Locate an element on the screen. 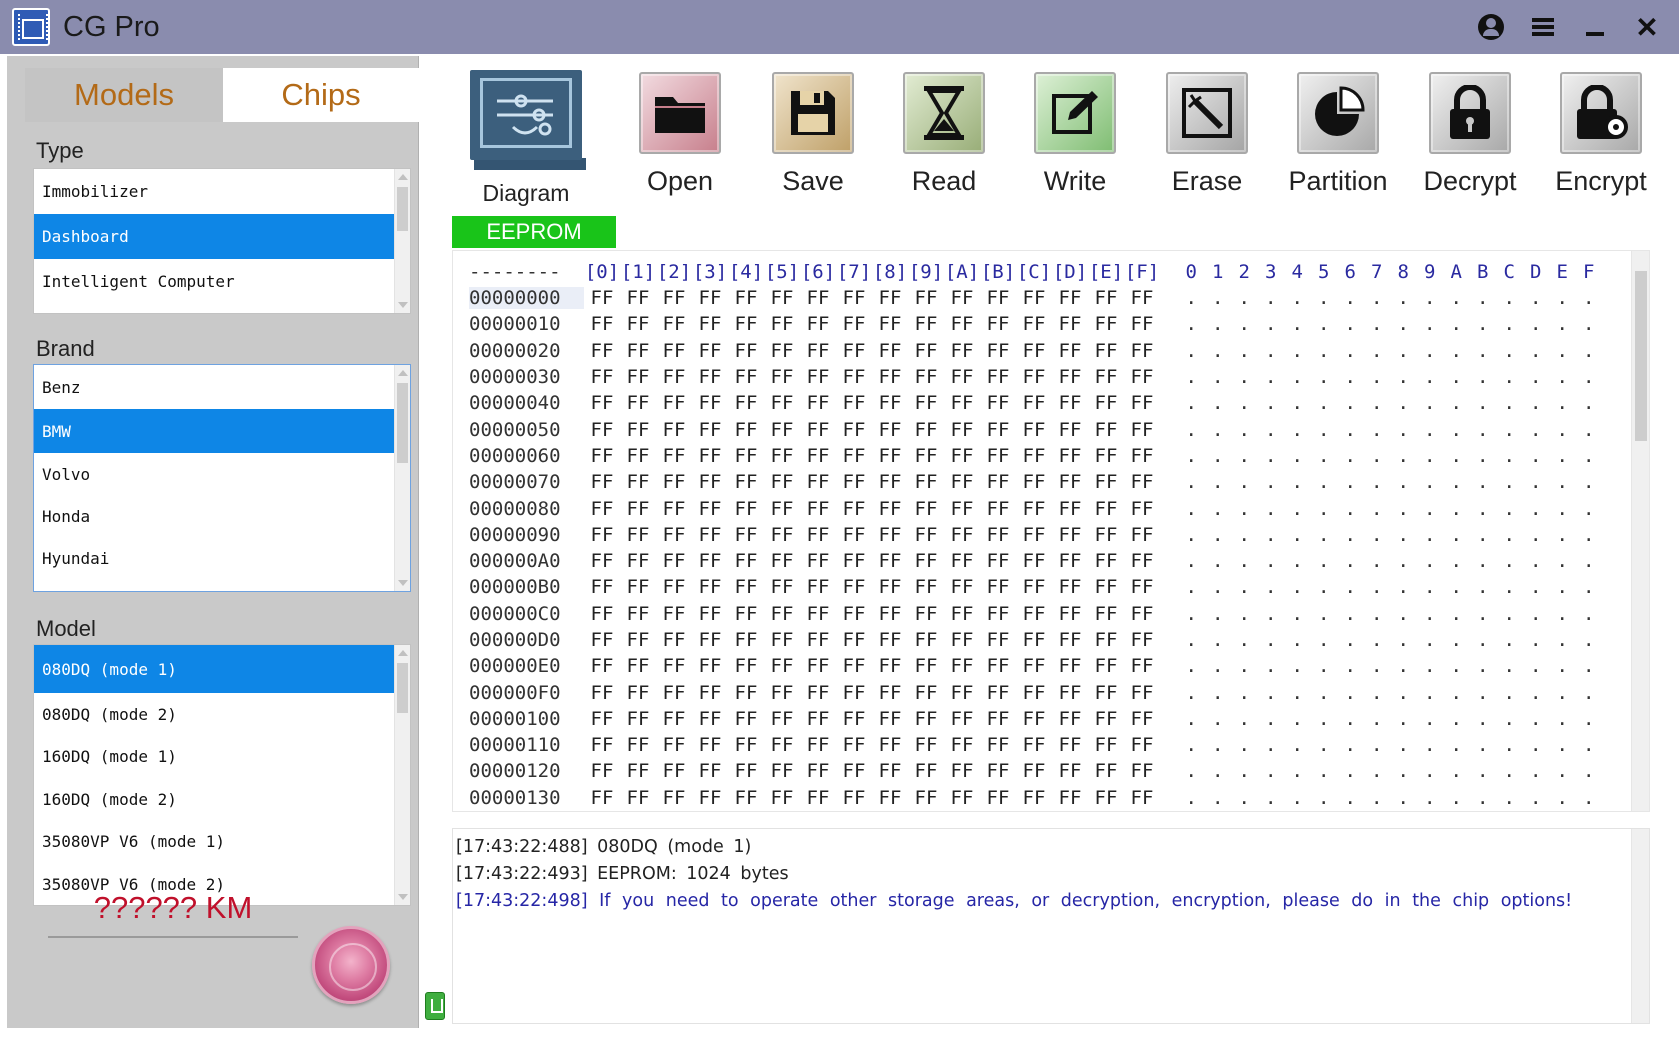 This screenshot has width=1679, height=1037. scroll-thumb is located at coordinates (402, 423).